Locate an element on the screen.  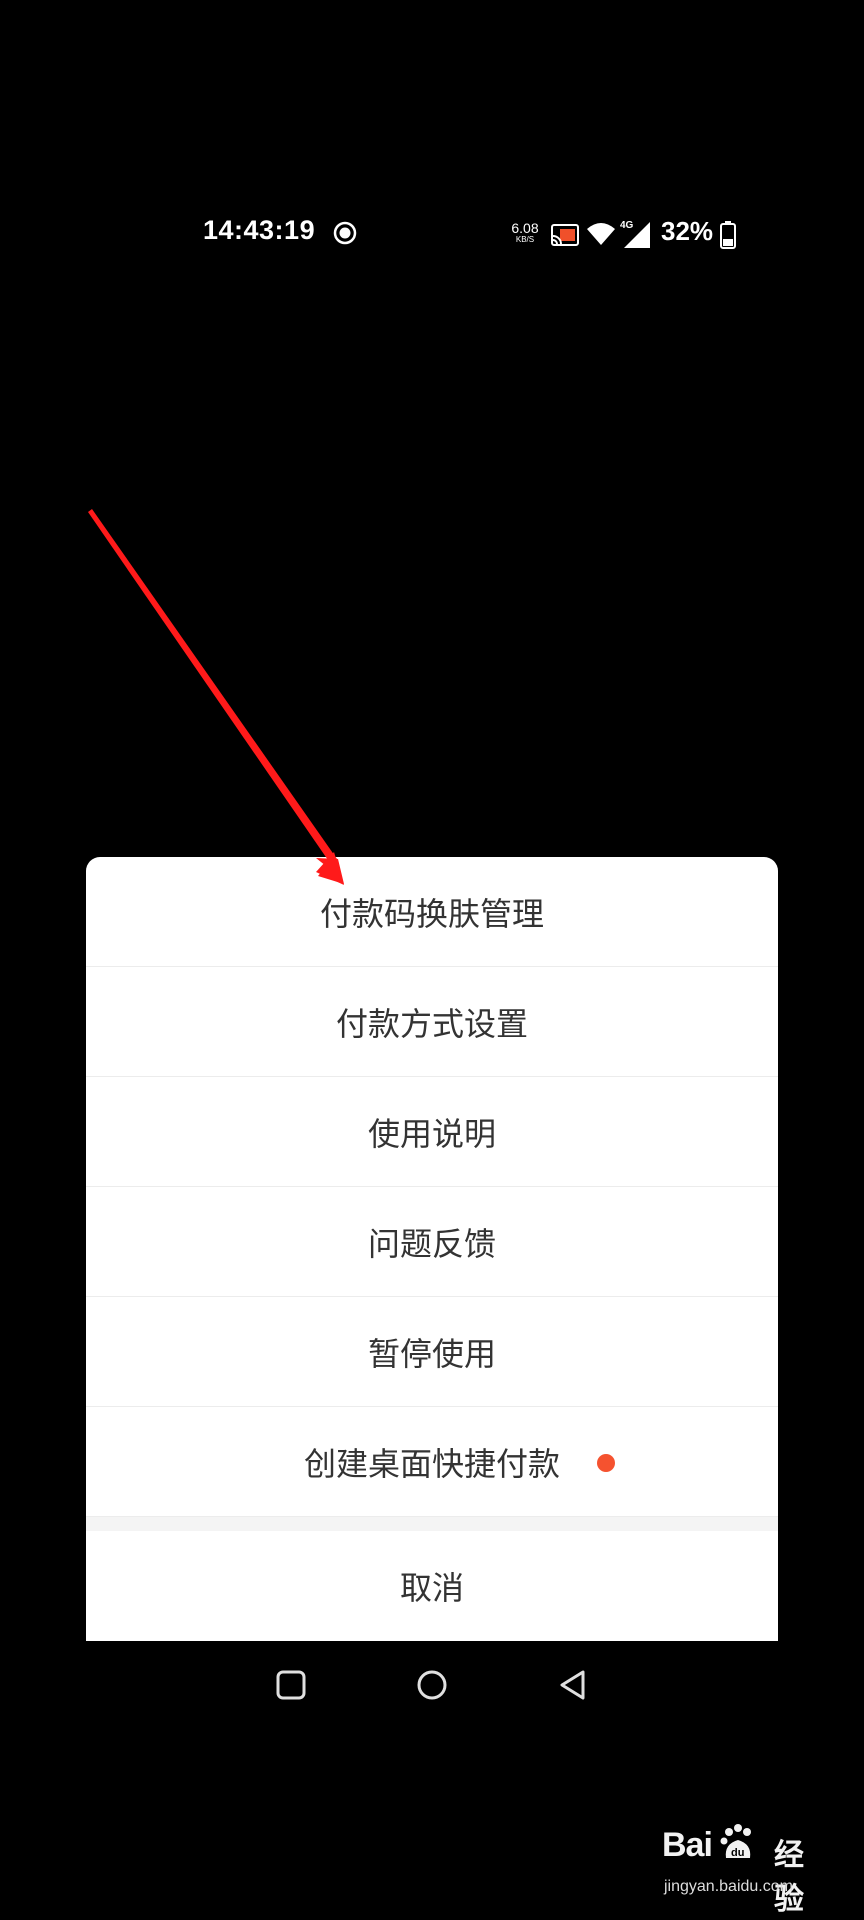
new-badge-dot is located at coordinates (606, 1463).